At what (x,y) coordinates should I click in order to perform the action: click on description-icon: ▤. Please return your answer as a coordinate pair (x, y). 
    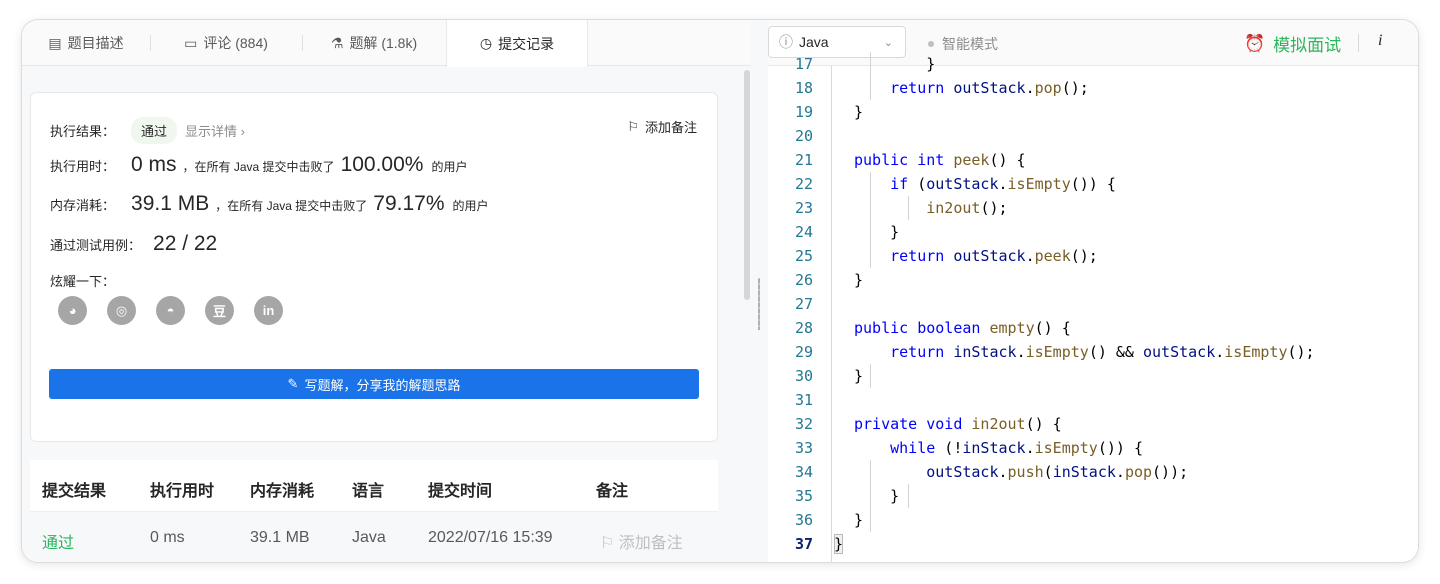
    Looking at the image, I should click on (55, 42).